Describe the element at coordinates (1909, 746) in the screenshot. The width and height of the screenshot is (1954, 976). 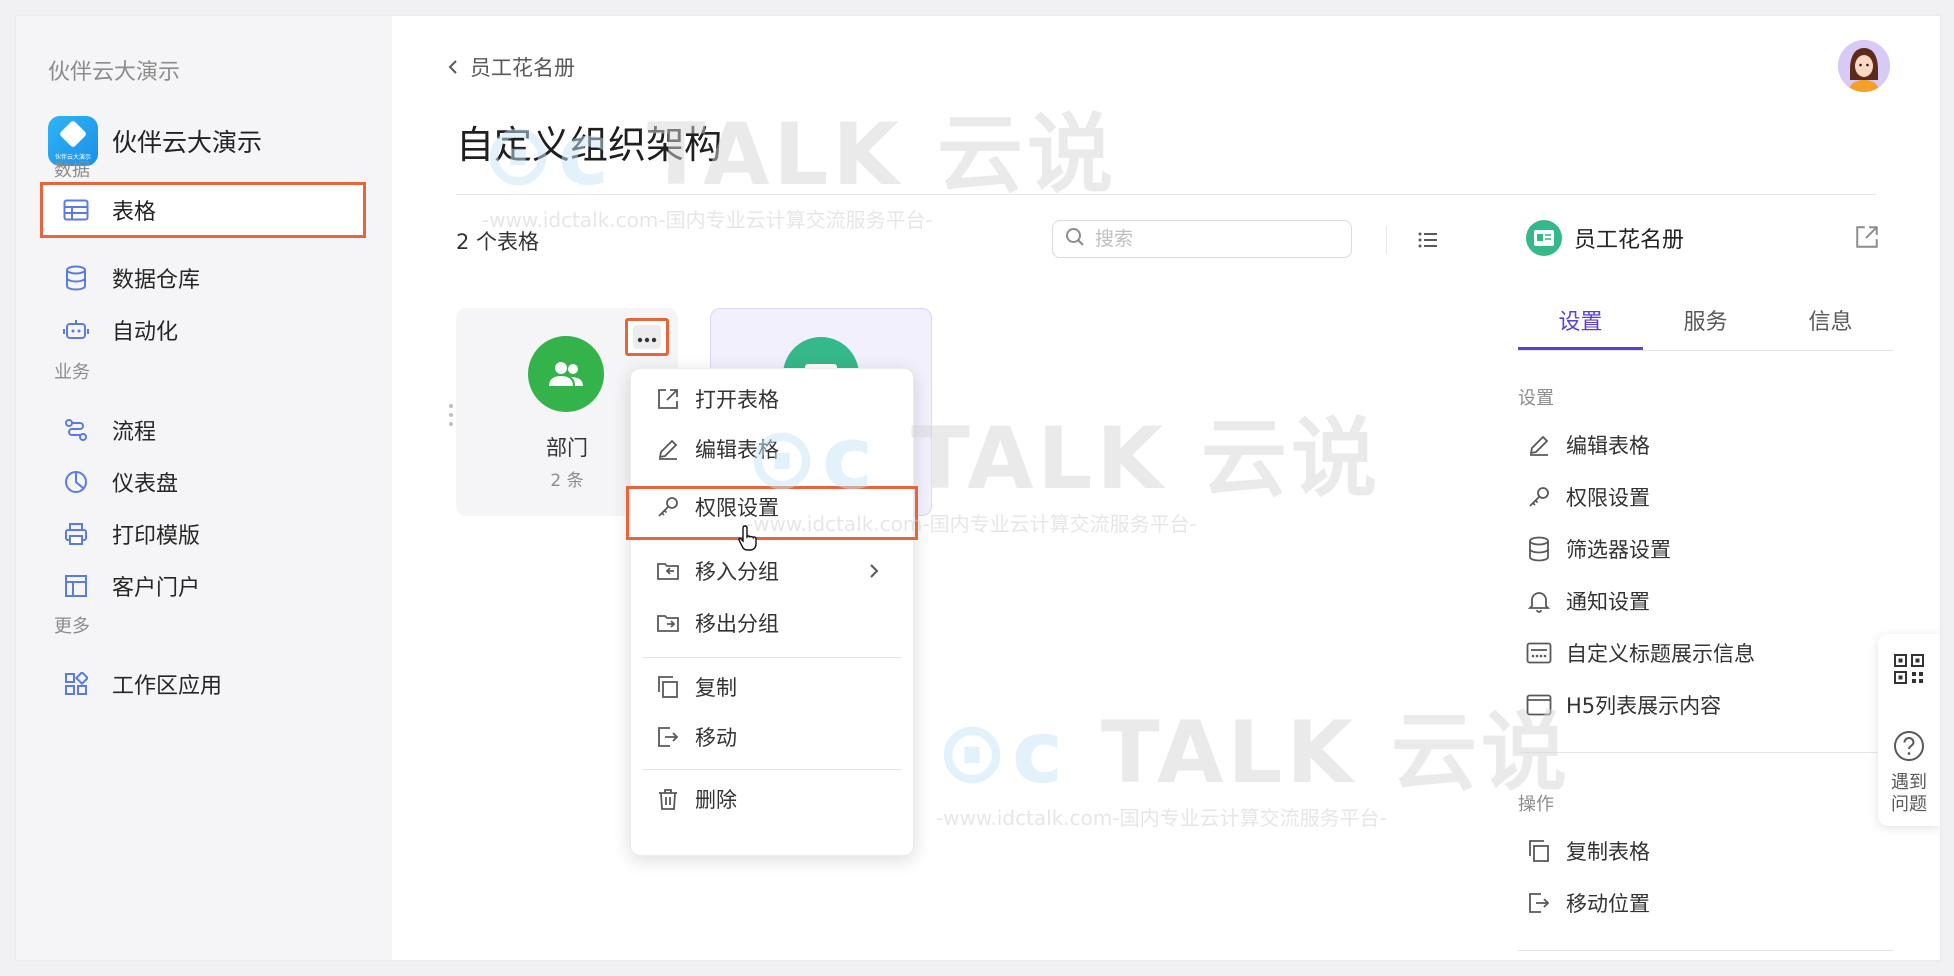
I see `help-icon` at that location.